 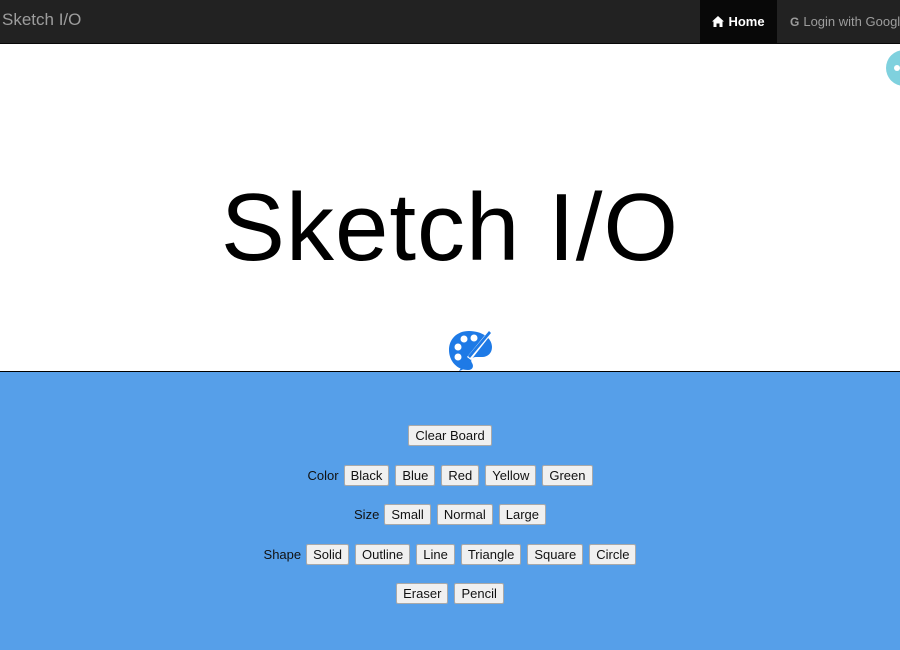 I want to click on shape-line-button: Line, so click(x=435, y=554).